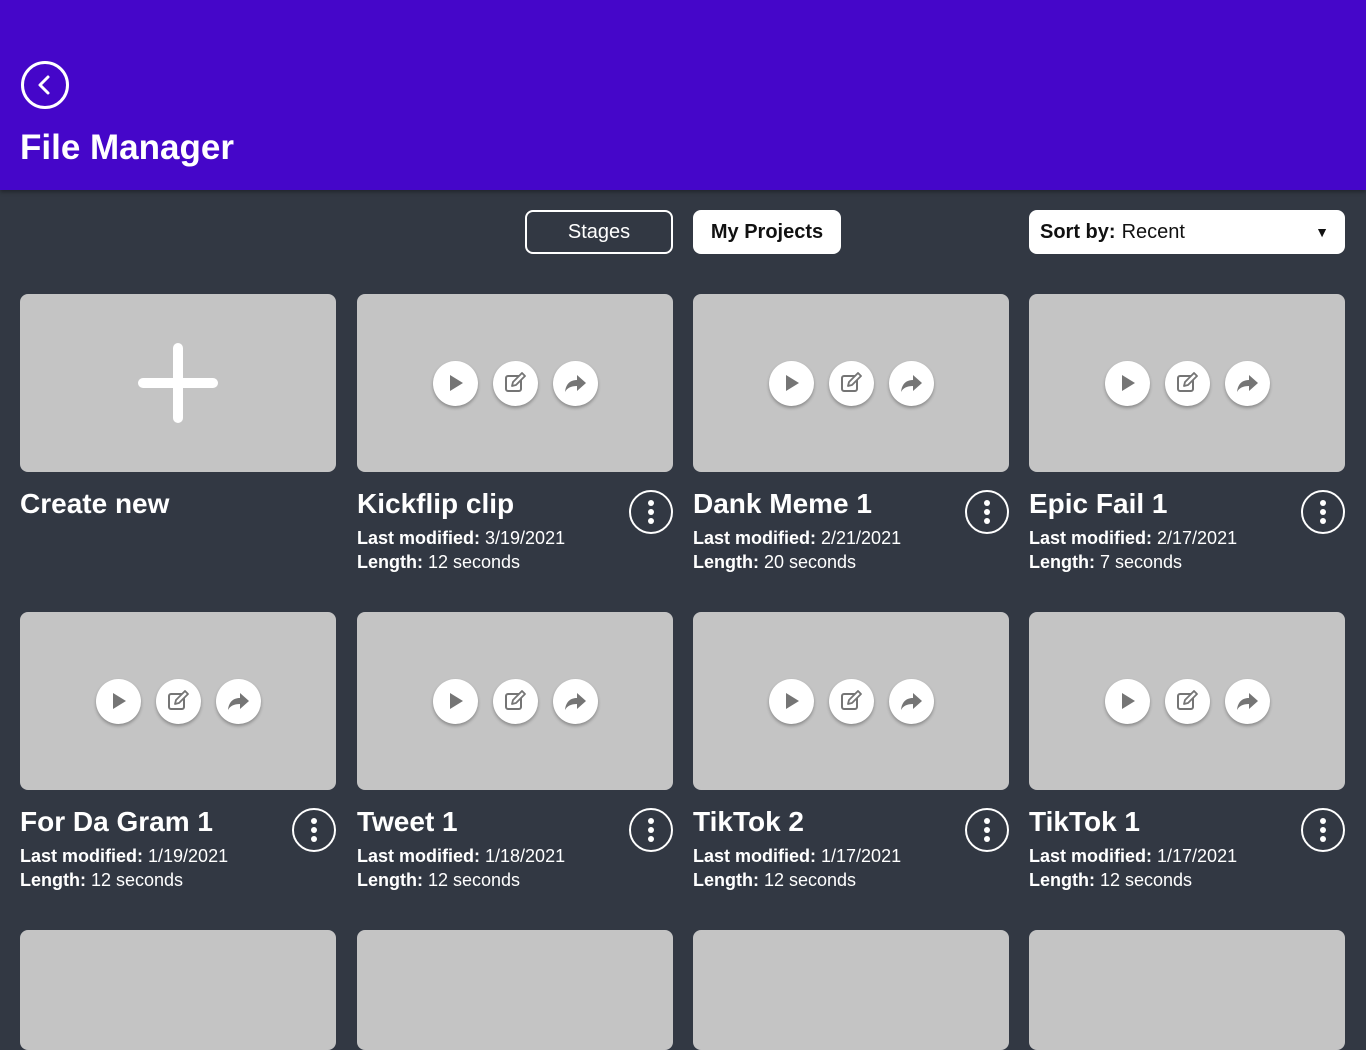  I want to click on project-title: For Da Gram 1, so click(116, 821).